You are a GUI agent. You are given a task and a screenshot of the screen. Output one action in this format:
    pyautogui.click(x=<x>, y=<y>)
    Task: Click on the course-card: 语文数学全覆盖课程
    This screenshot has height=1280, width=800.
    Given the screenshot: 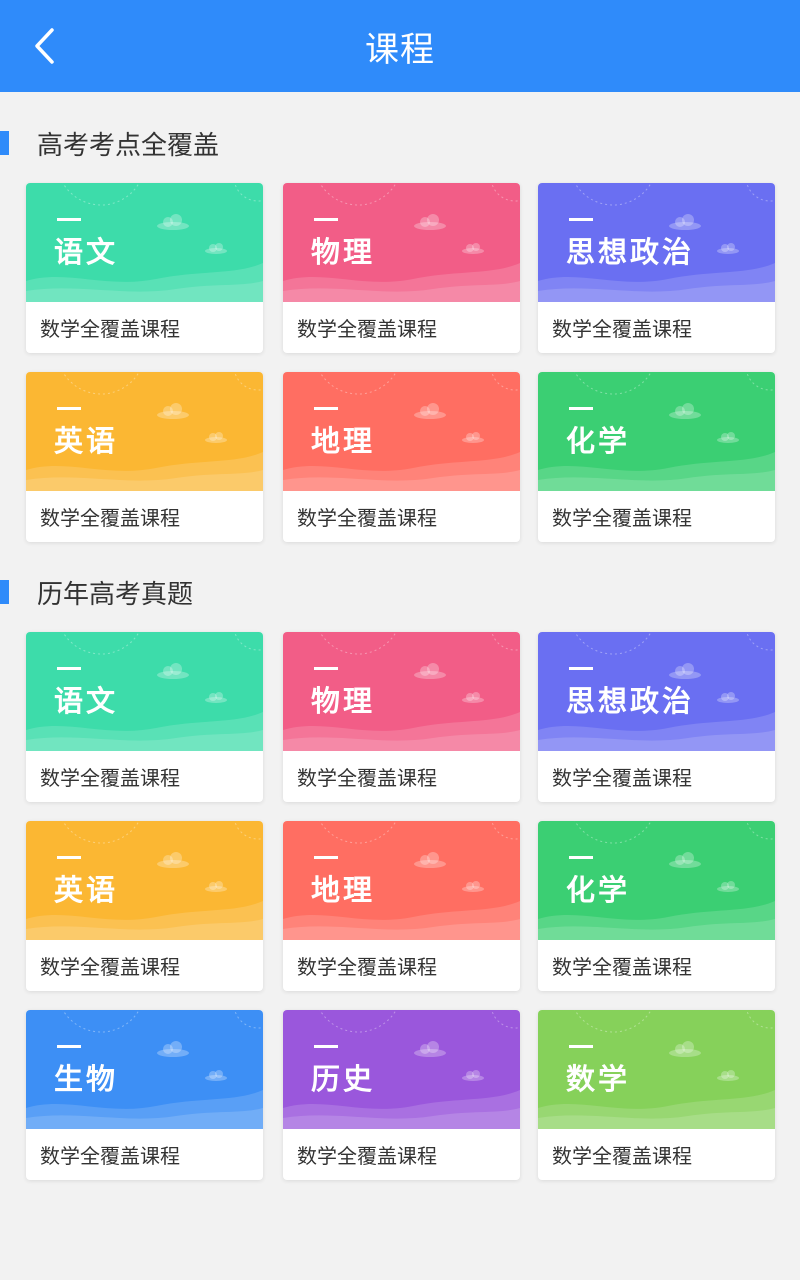 What is the action you would take?
    pyautogui.click(x=144, y=717)
    